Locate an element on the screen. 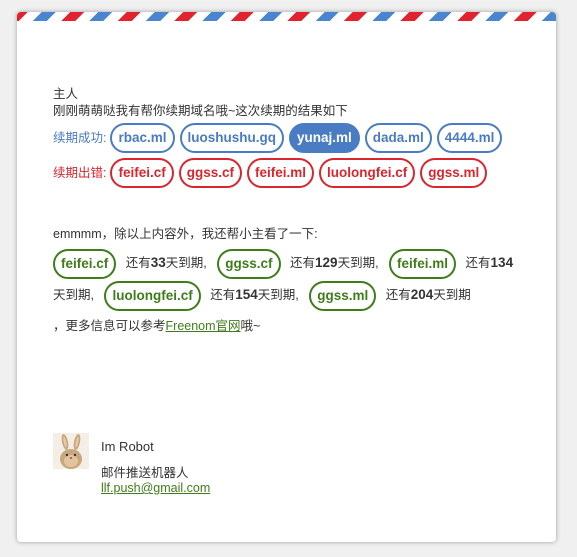 The image size is (577, 557). error-domain-chip: ggss.cf is located at coordinates (210, 173).